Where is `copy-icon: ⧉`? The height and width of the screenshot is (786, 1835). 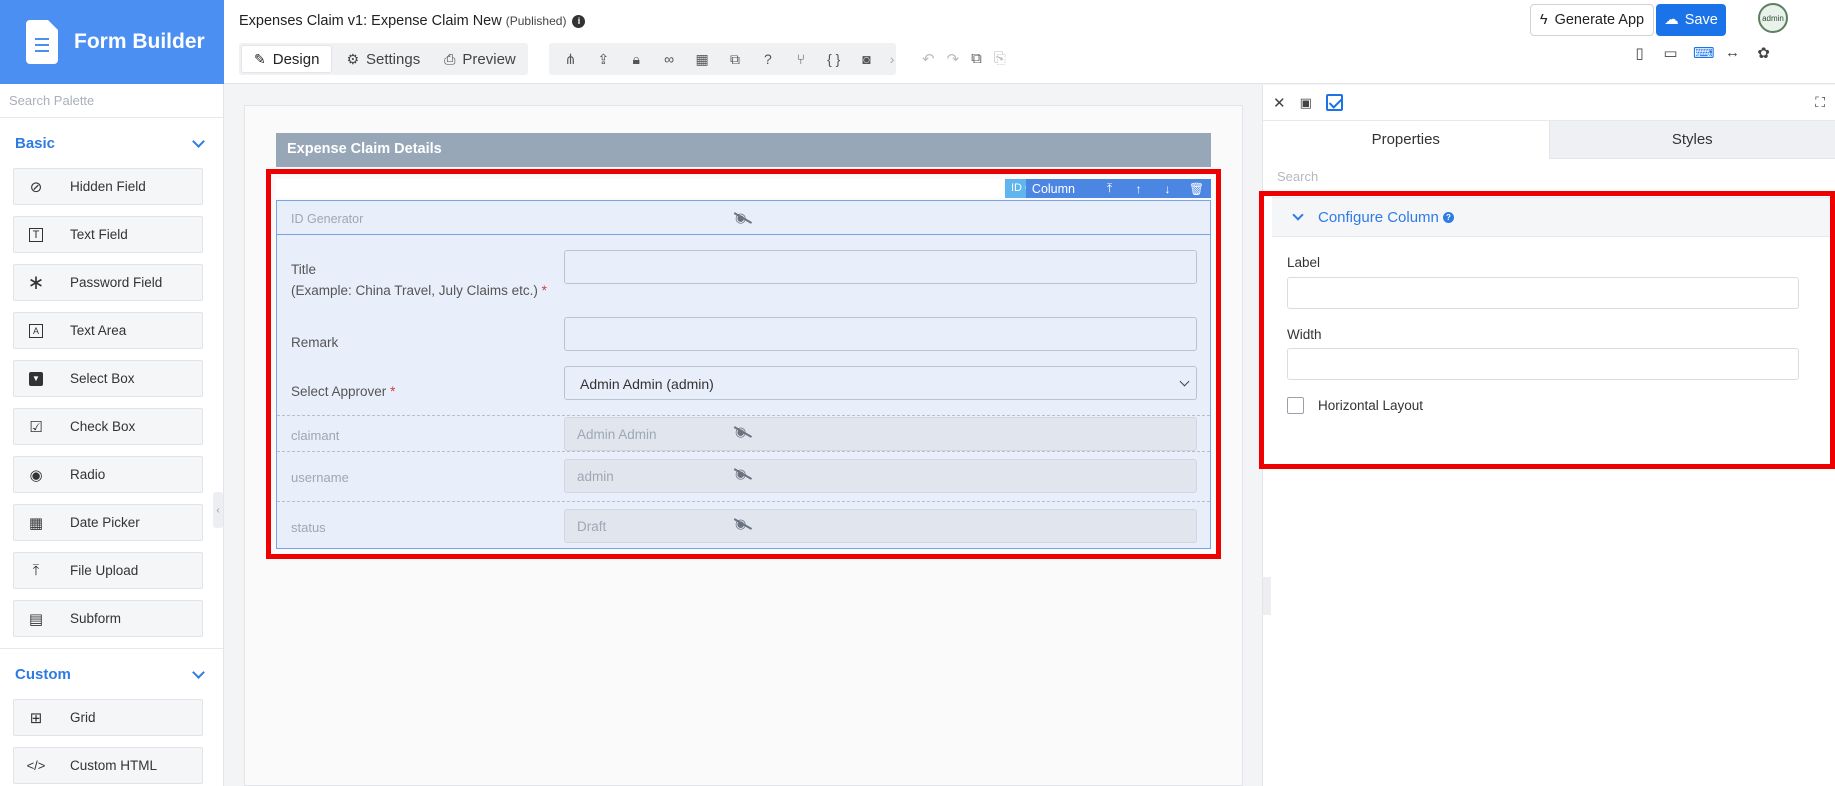
copy-icon: ⧉ is located at coordinates (976, 59).